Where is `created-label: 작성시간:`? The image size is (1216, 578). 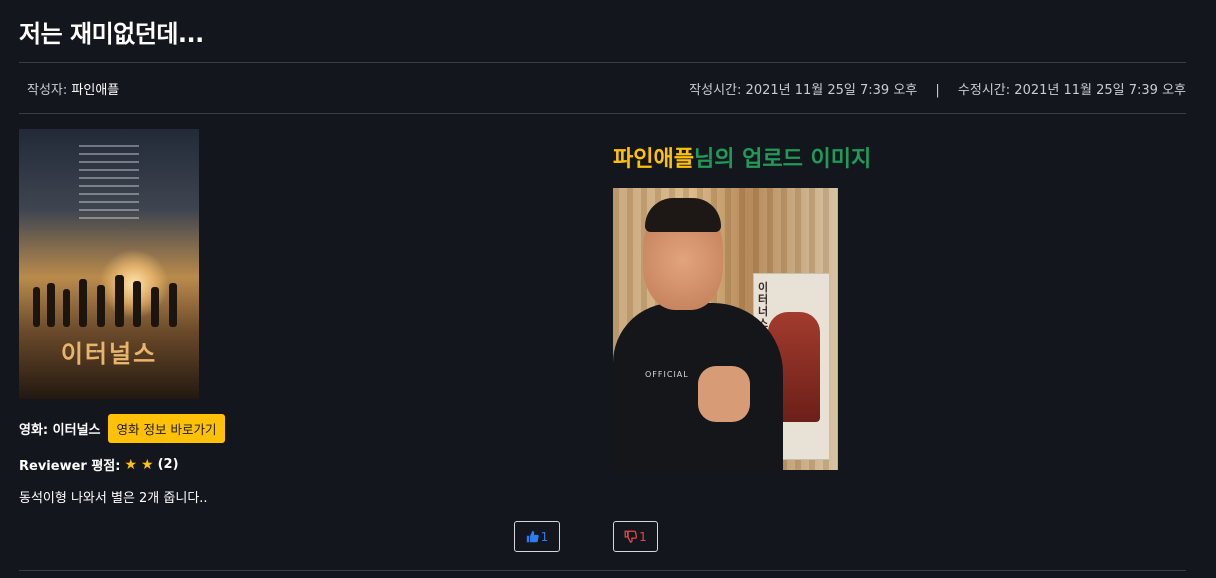 created-label: 작성시간: is located at coordinates (715, 90).